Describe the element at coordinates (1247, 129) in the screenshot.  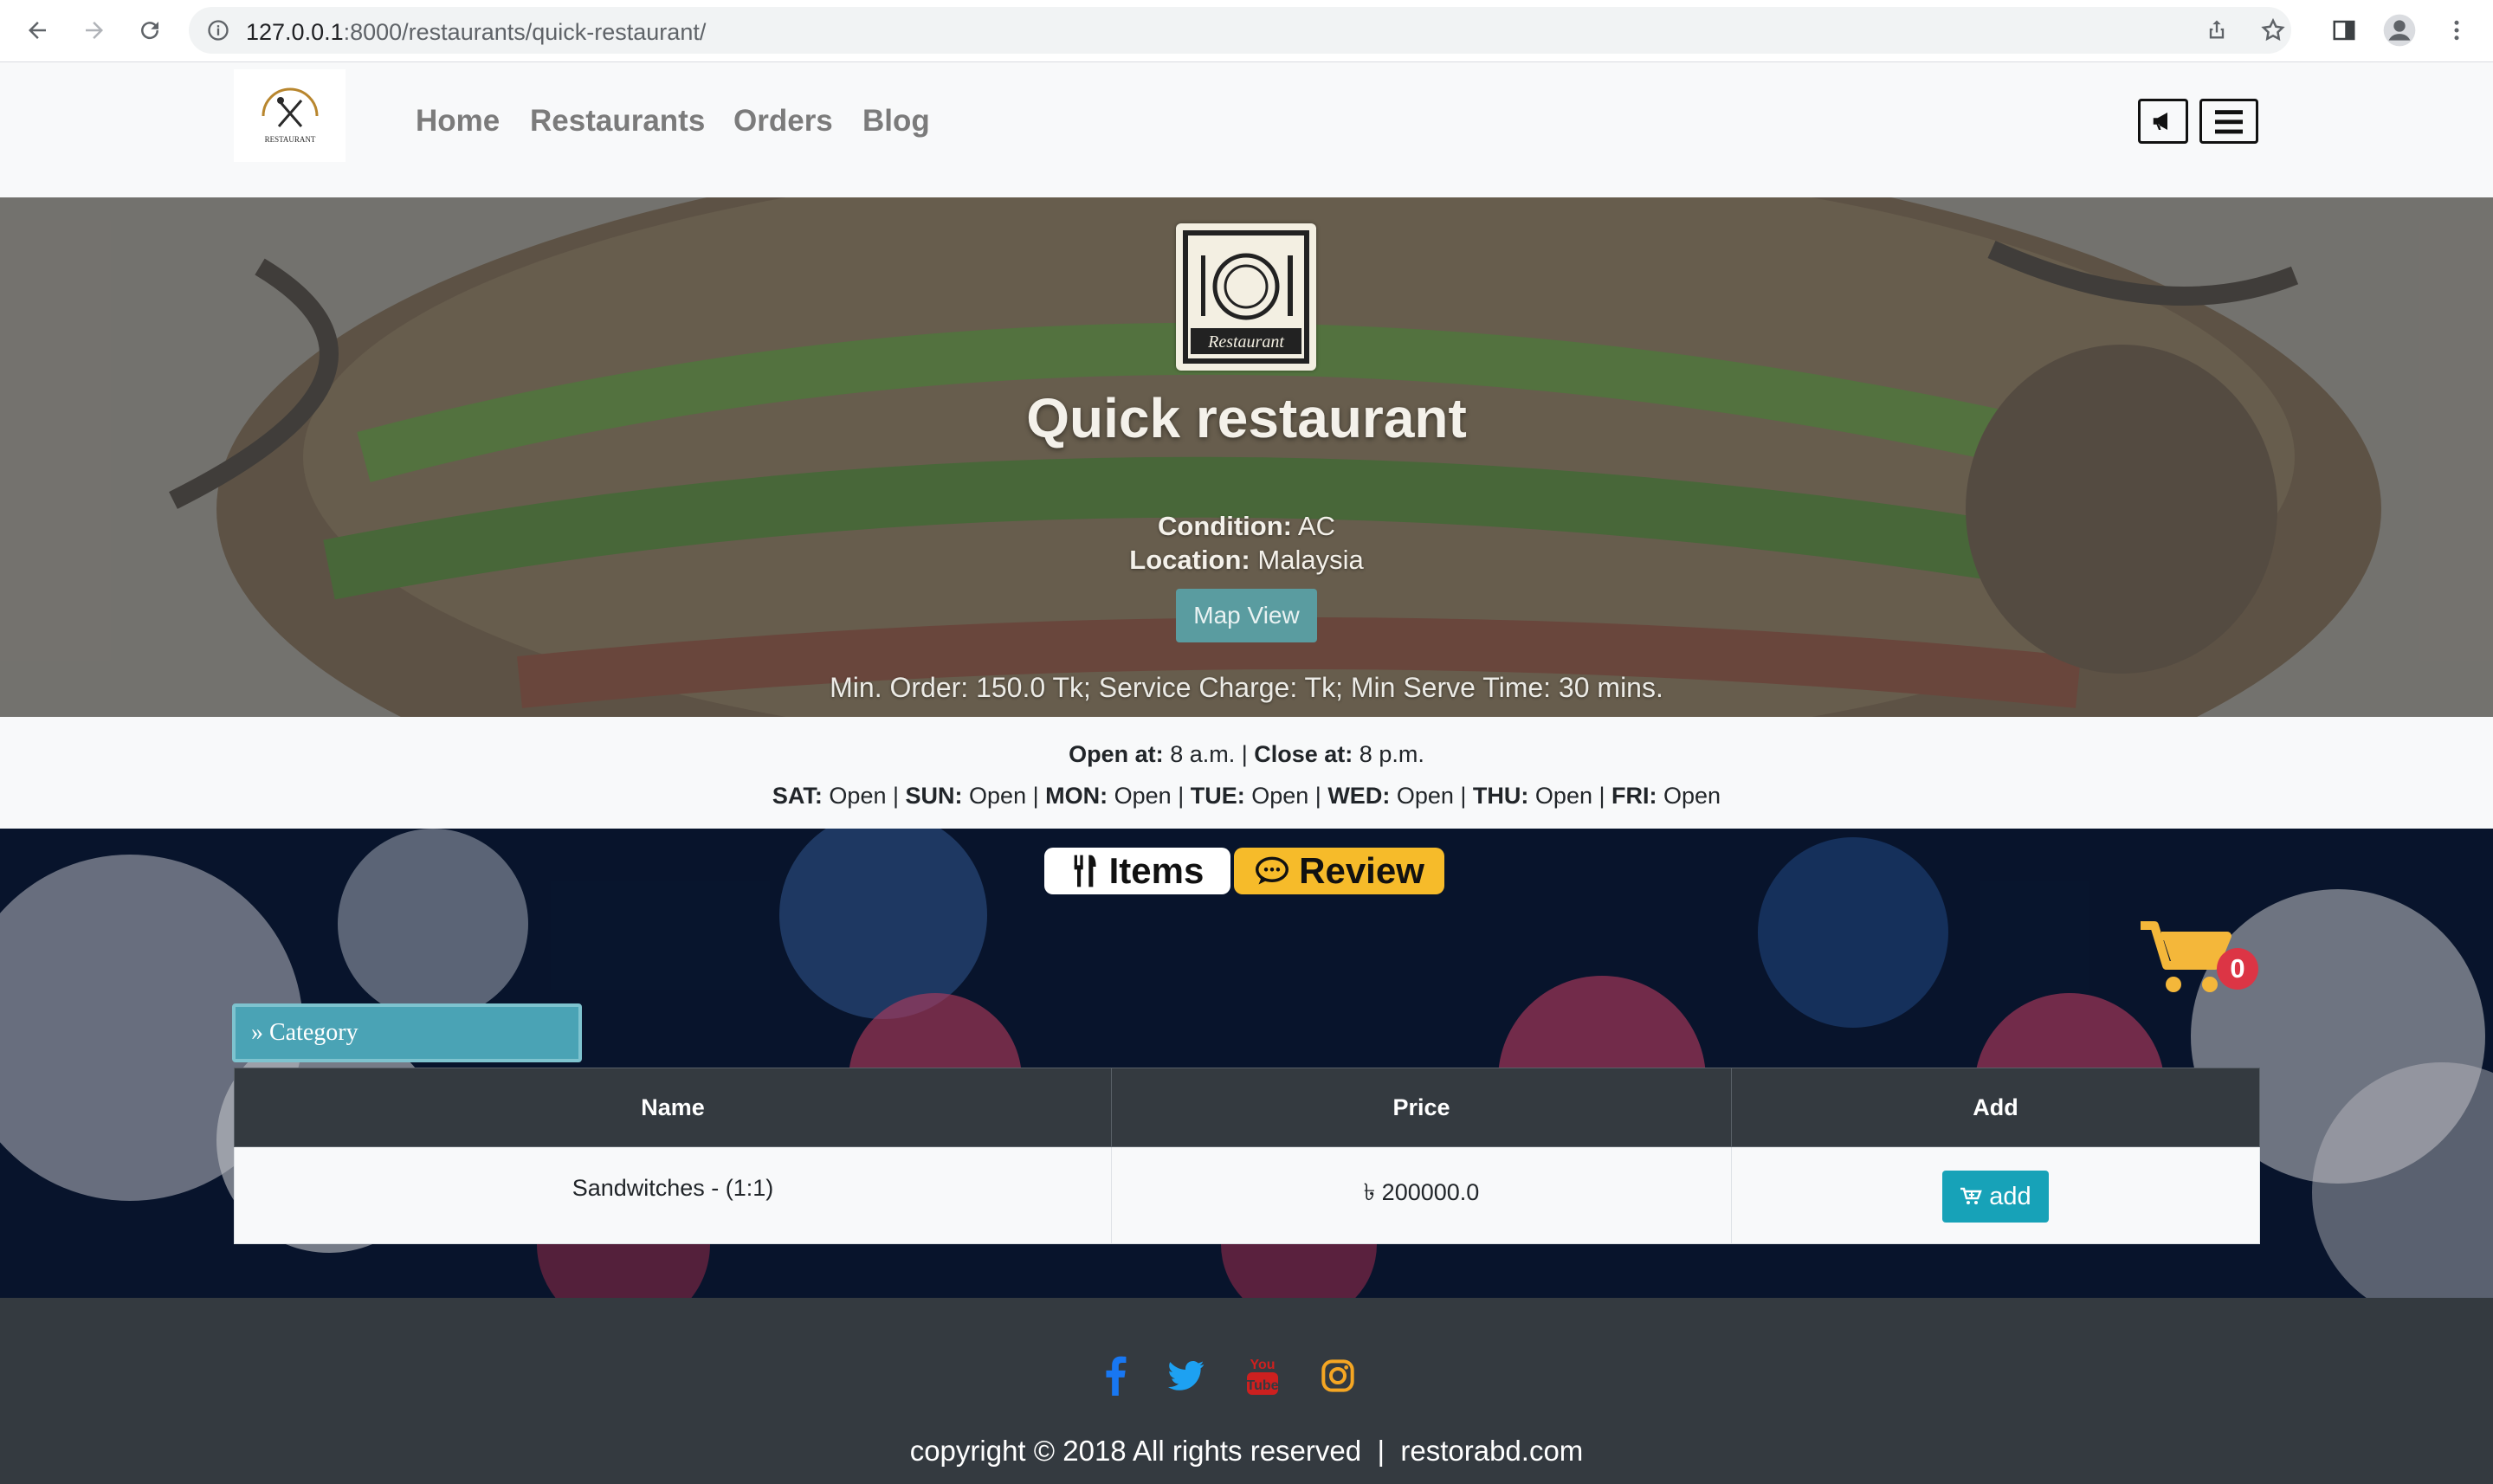
I see `site-navbar: RESTAURANT Home Restaurants Orders Blog` at that location.